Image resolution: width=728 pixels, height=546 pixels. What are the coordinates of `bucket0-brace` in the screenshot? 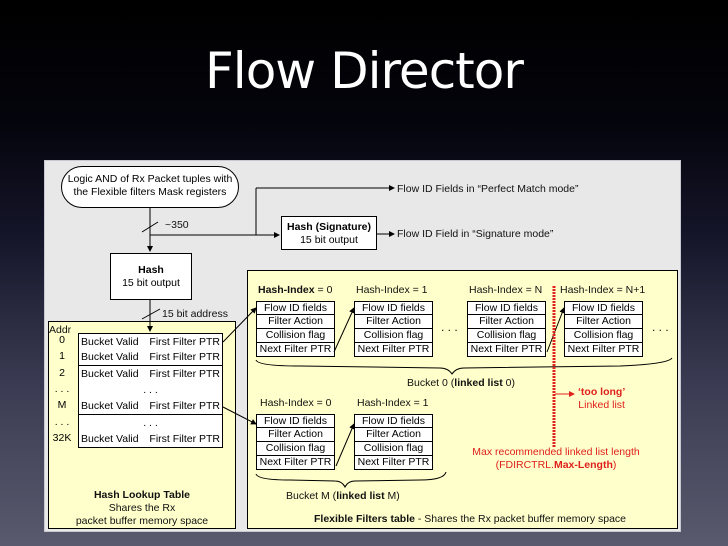 It's located at (464, 366).